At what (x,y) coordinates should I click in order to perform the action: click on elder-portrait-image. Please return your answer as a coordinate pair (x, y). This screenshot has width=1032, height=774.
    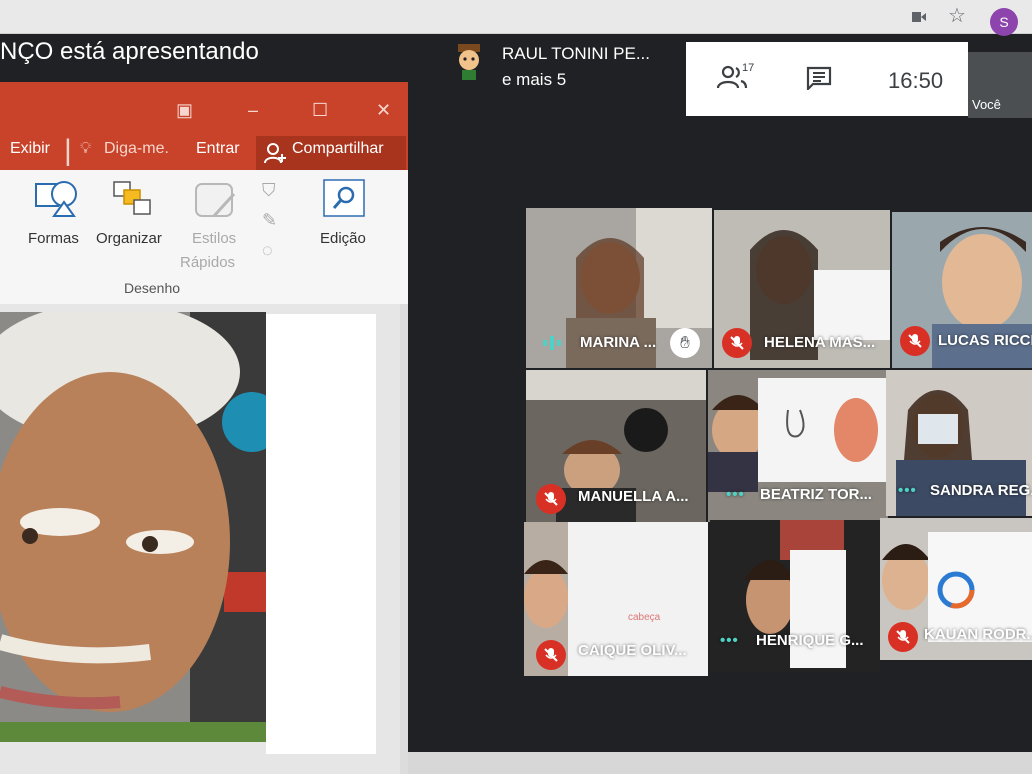
    Looking at the image, I should click on (133, 527).